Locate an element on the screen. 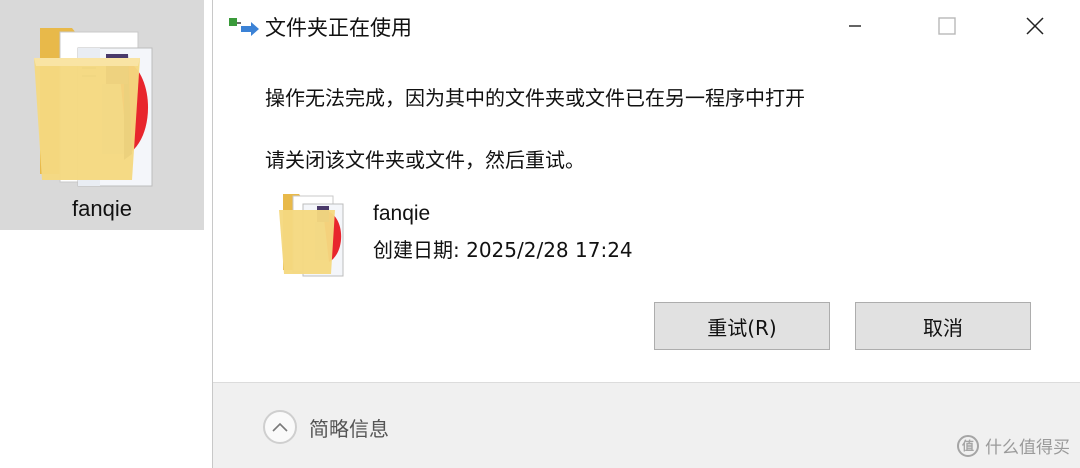  details-toggle: 简略信息 is located at coordinates (326, 427).